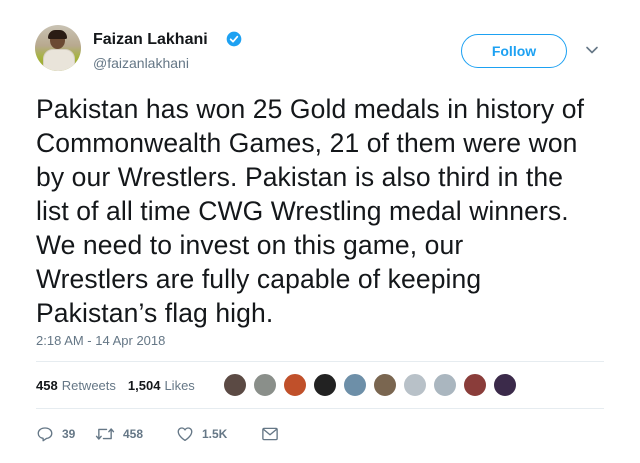 This screenshot has height=463, width=640. Describe the element at coordinates (592, 50) in the screenshot. I see `chevron-down-icon` at that location.